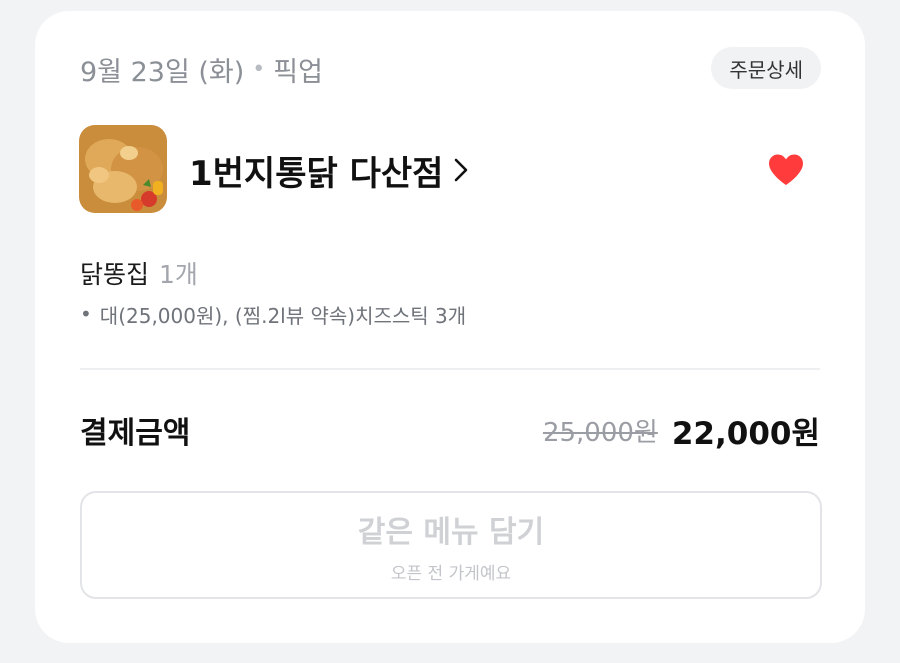 This screenshot has width=900, height=663. Describe the element at coordinates (283, 315) in the screenshot. I see `menu-option-text: 대(25,000원), (찜.2l뷰 약속)치즈스틱 3개` at that location.